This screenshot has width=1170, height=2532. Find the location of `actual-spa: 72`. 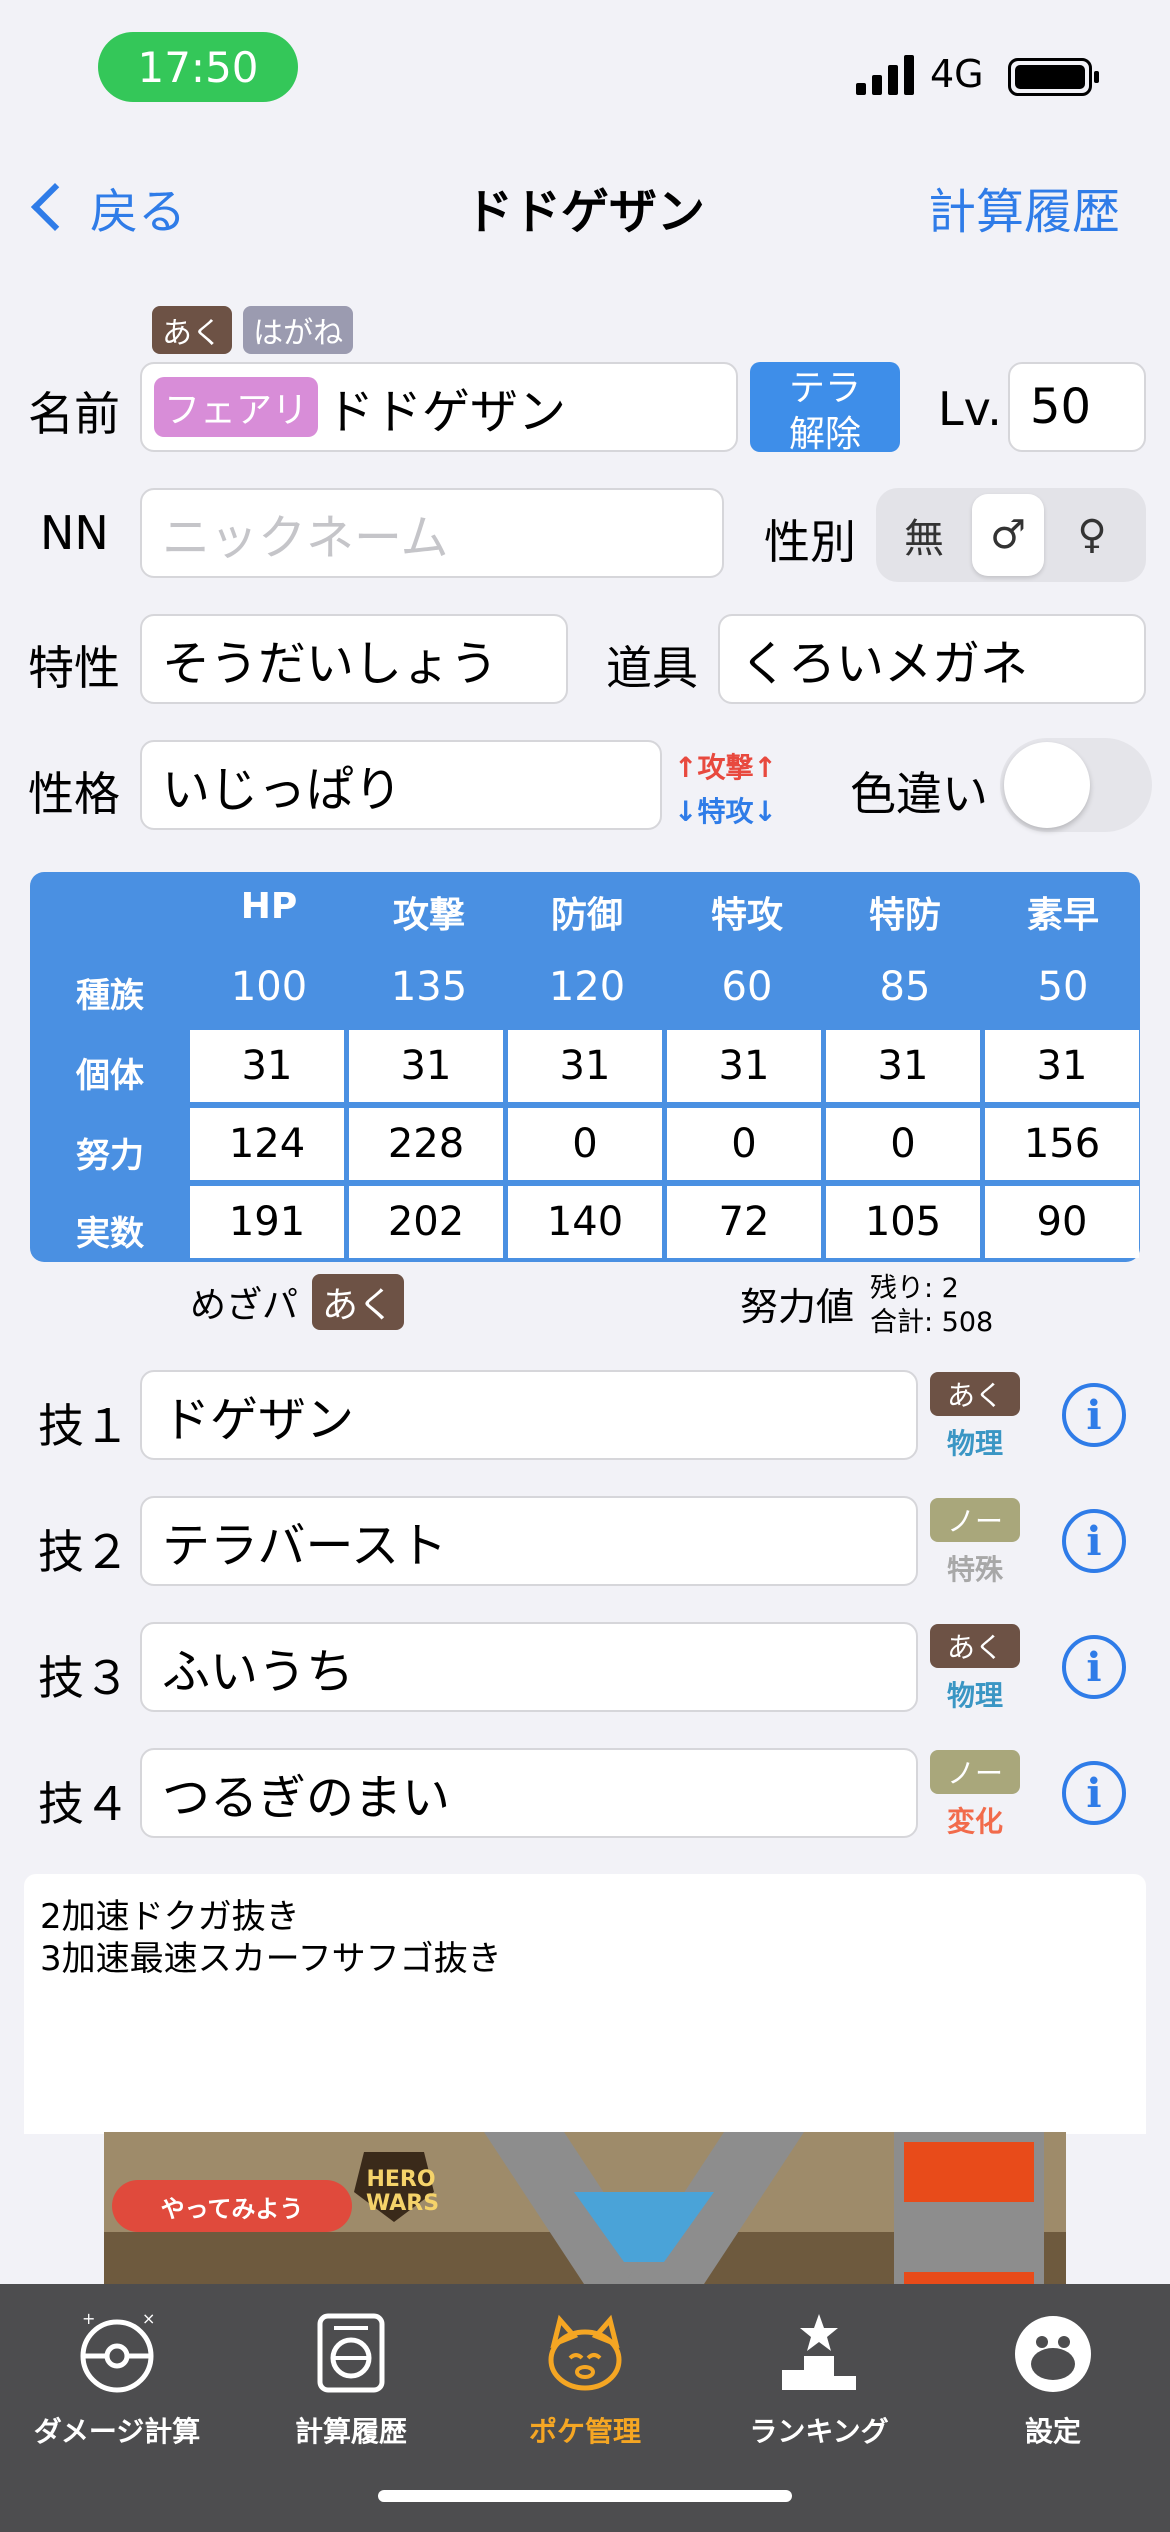

actual-spa: 72 is located at coordinates (744, 1222).